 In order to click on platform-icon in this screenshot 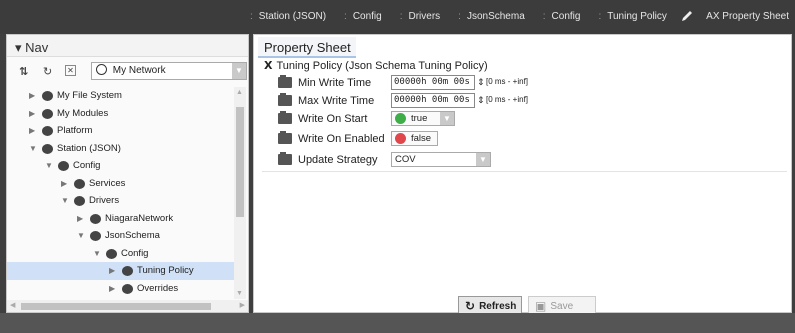, I will do `click(47, 131)`.